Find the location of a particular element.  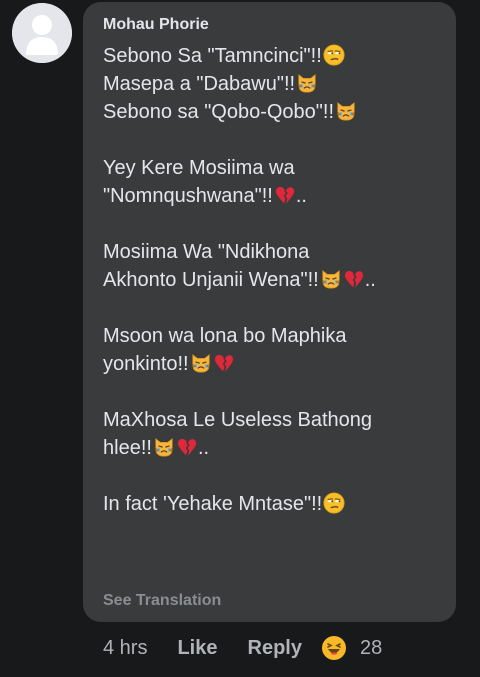

comment-actions: 4 hrs Like Reply 28 is located at coordinates (242, 648).